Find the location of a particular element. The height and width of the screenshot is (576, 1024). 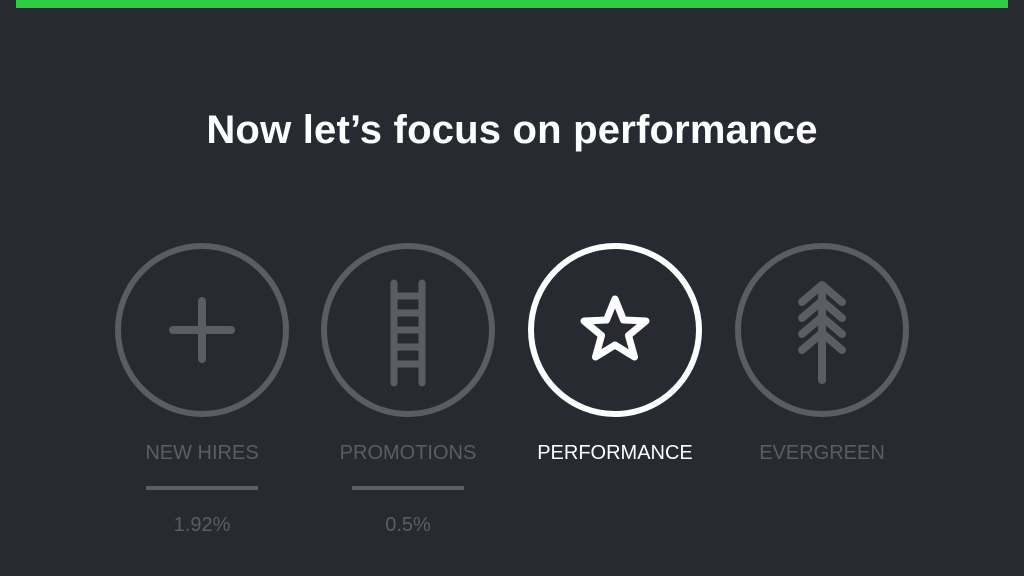

step-value: 0.5% is located at coordinates (408, 525).